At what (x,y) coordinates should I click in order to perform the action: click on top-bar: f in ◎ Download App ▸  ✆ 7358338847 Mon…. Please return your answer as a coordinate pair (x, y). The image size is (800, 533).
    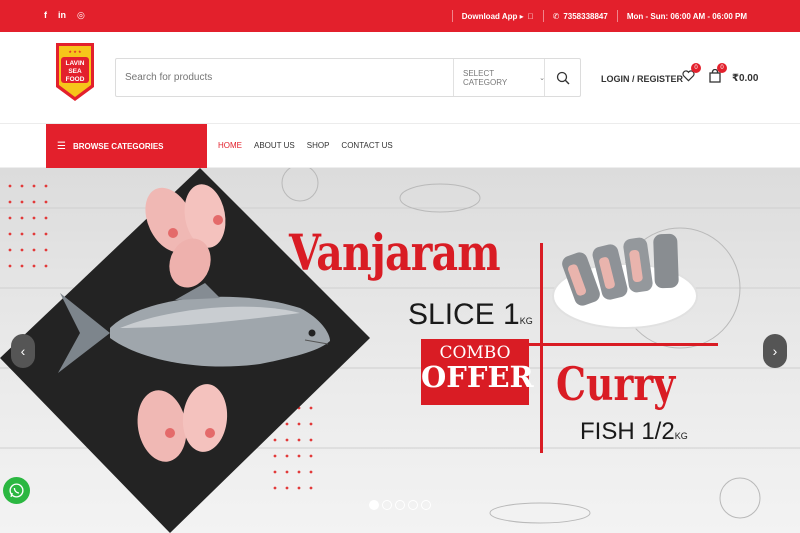
    Looking at the image, I should click on (400, 16).